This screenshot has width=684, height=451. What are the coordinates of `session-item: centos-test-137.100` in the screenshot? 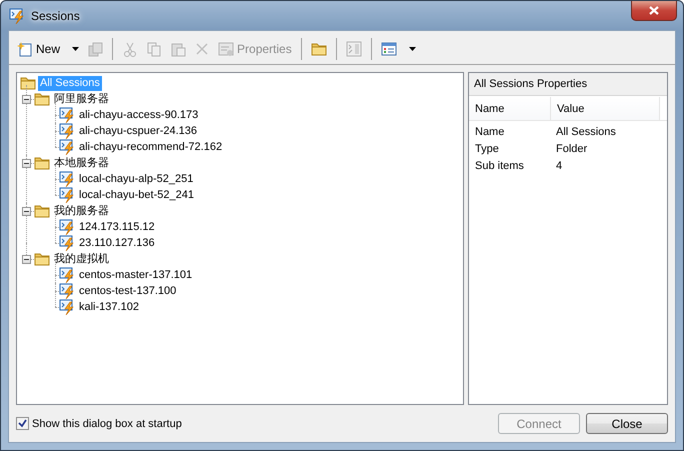 It's located at (127, 291).